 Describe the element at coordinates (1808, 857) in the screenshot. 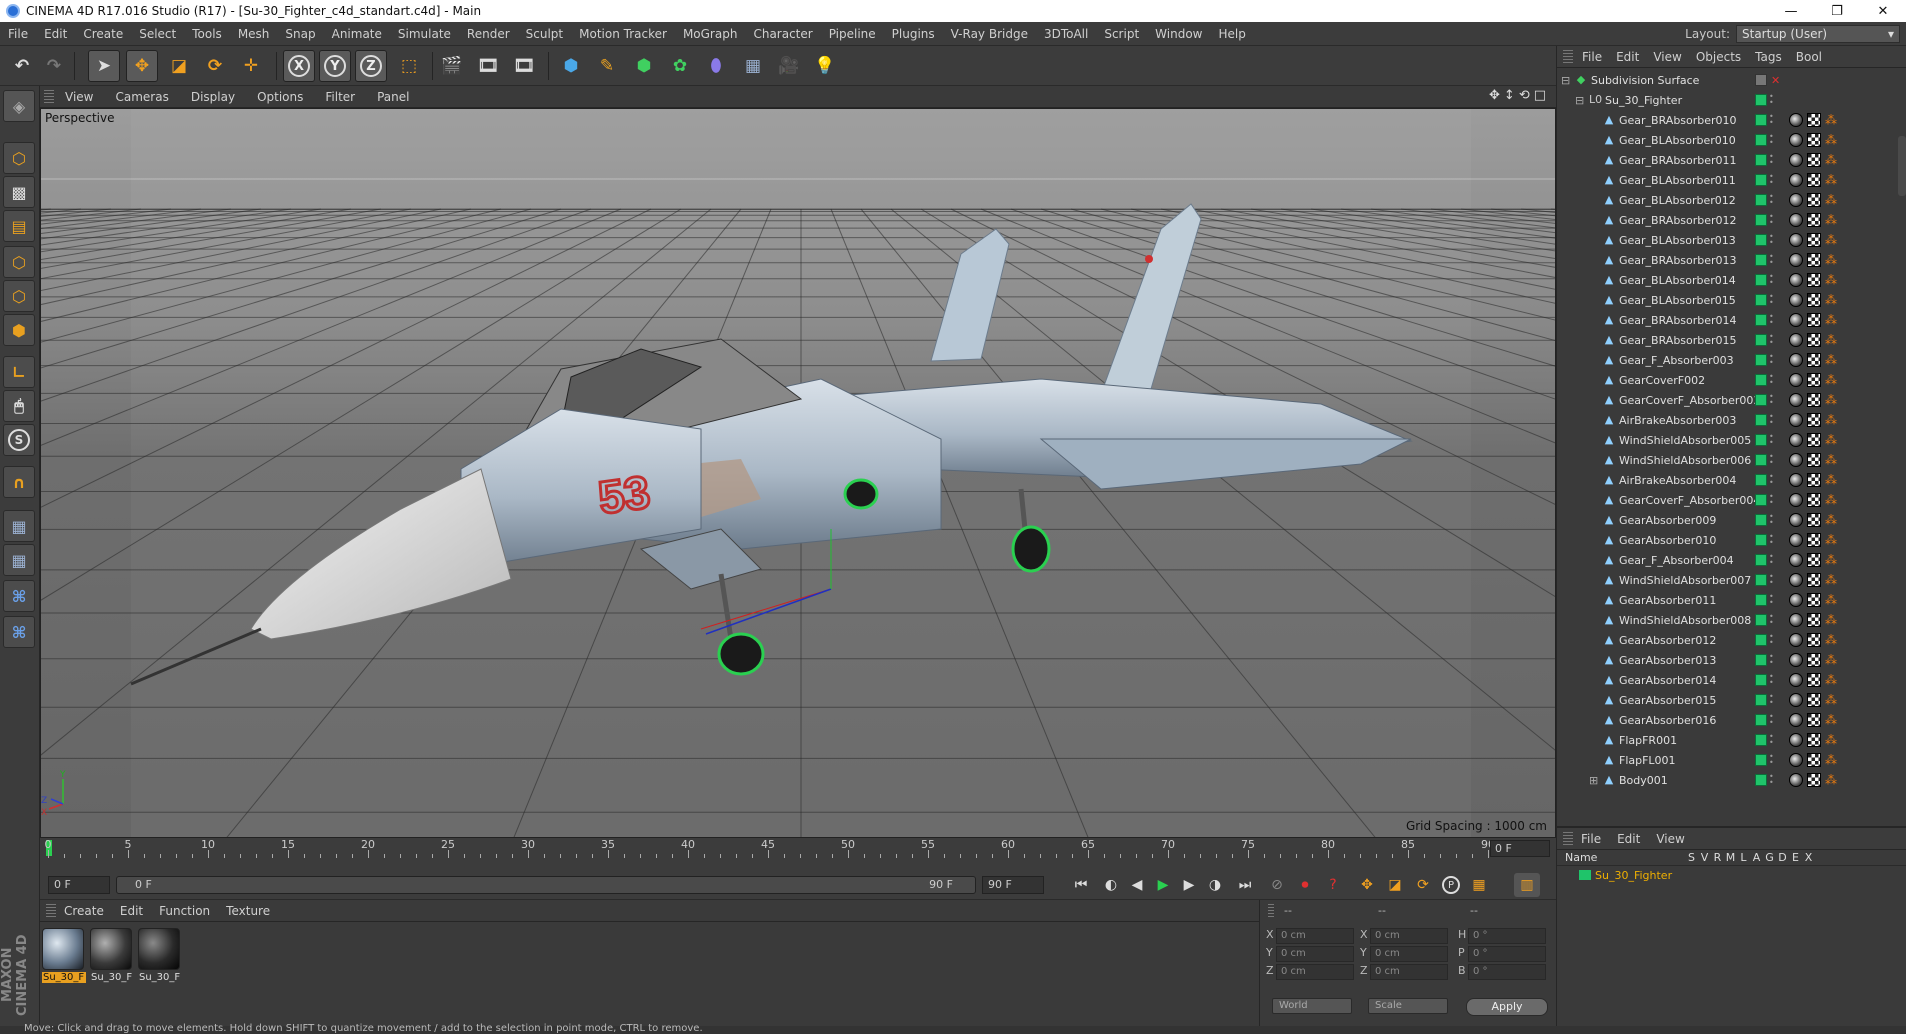

I see `layer-column-x: X` at that location.